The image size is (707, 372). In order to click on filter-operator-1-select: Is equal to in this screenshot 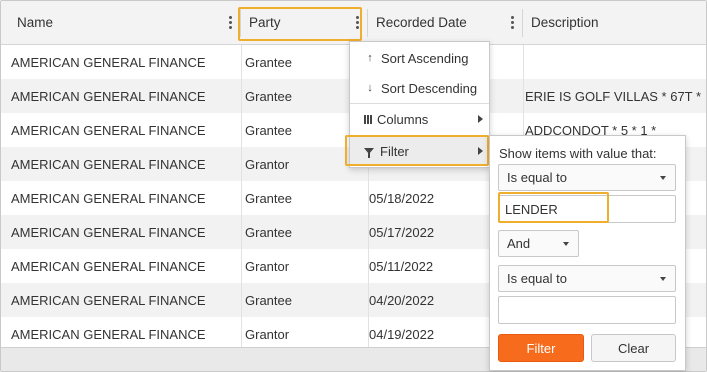, I will do `click(587, 177)`.